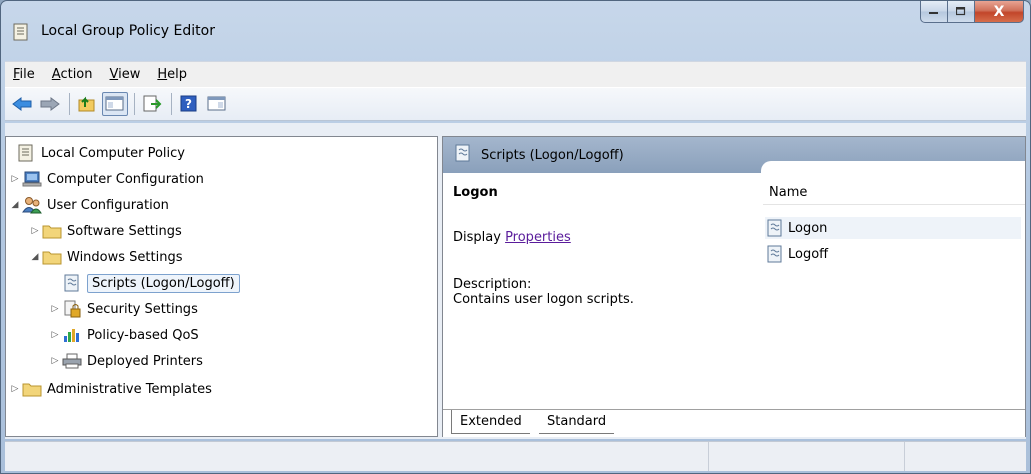 This screenshot has width=1031, height=474. I want to click on users-icon, so click(32, 205).